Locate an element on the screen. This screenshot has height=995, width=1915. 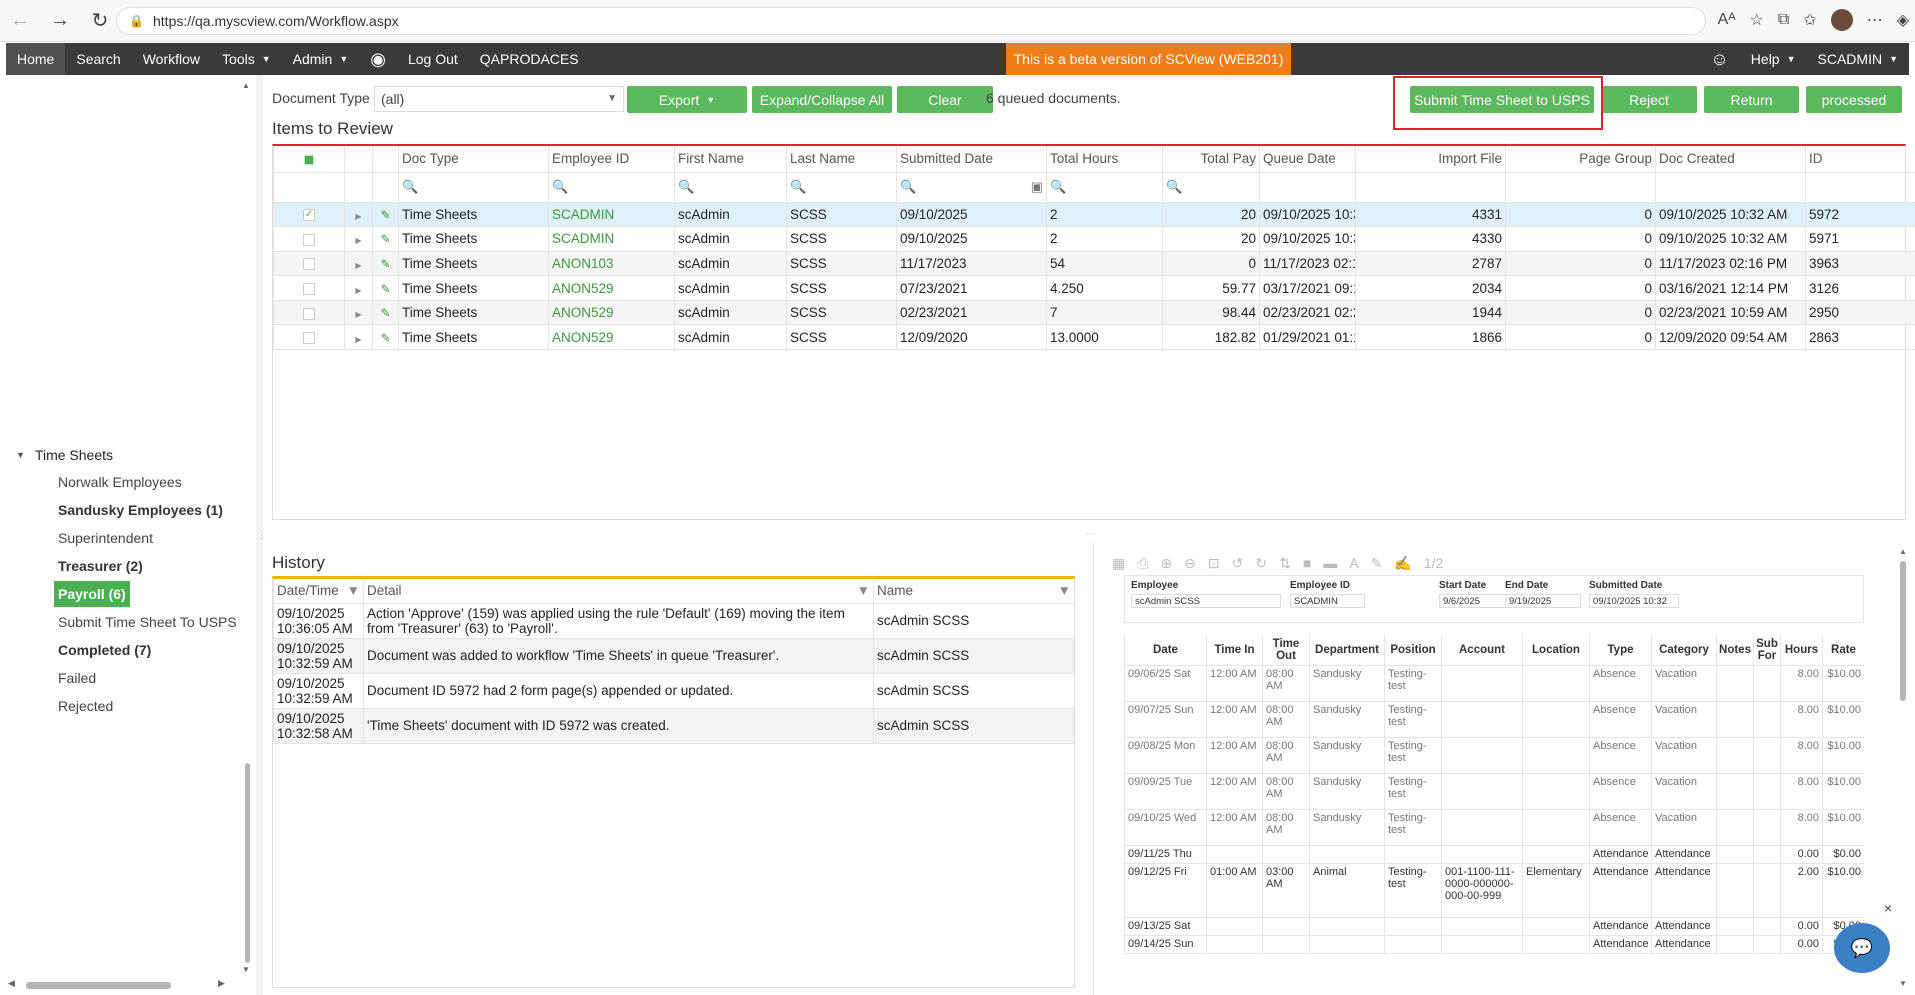
row-checkbox: ✓ is located at coordinates (309, 215).